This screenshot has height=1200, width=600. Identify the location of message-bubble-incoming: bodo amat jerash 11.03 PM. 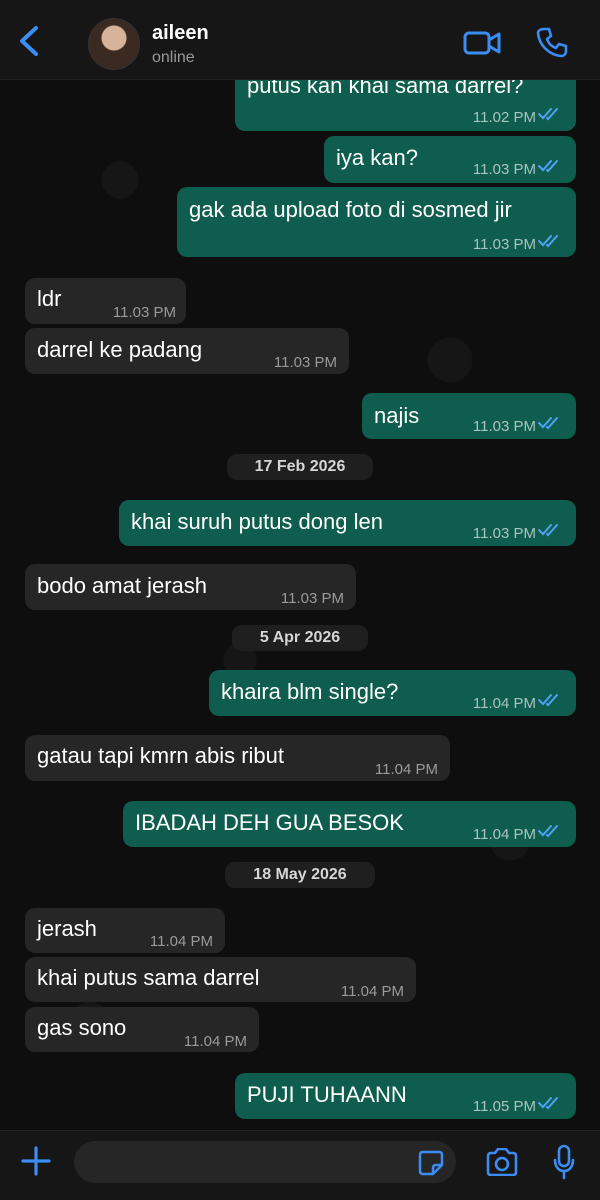
(190, 587).